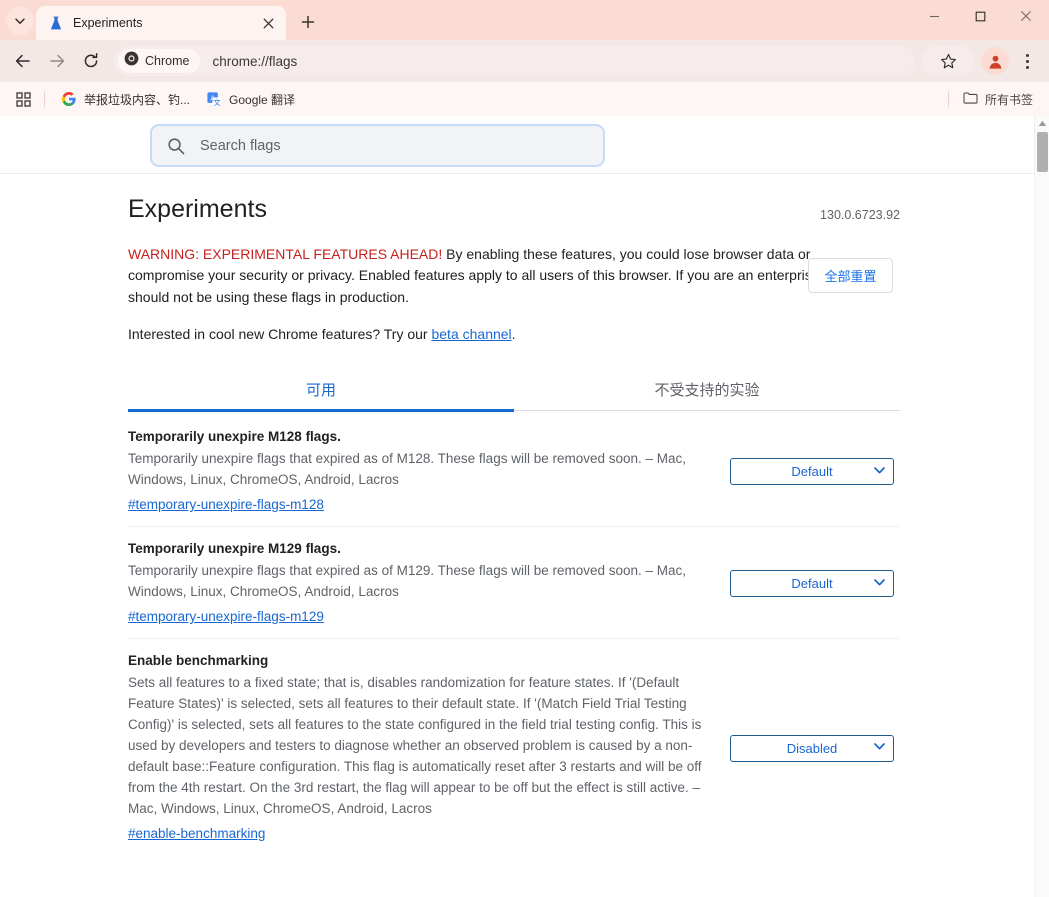  I want to click on apps-grid-icon, so click(23, 99).